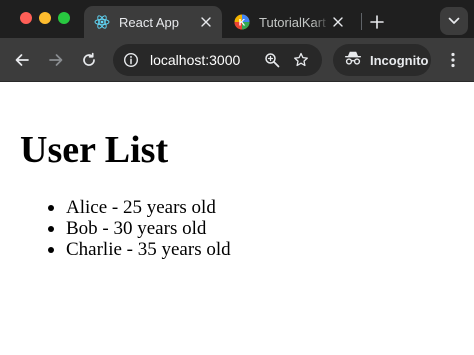 The height and width of the screenshot is (355, 474). I want to click on tab-title: React App, so click(149, 22).